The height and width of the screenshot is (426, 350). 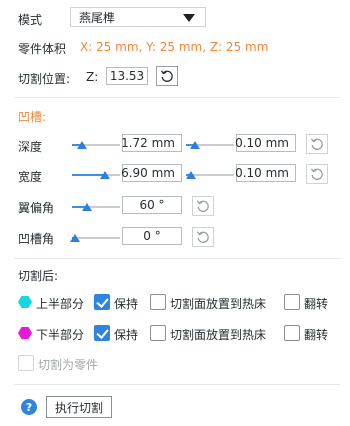 What do you see at coordinates (96, 175) in the screenshot?
I see `width-slider` at bounding box center [96, 175].